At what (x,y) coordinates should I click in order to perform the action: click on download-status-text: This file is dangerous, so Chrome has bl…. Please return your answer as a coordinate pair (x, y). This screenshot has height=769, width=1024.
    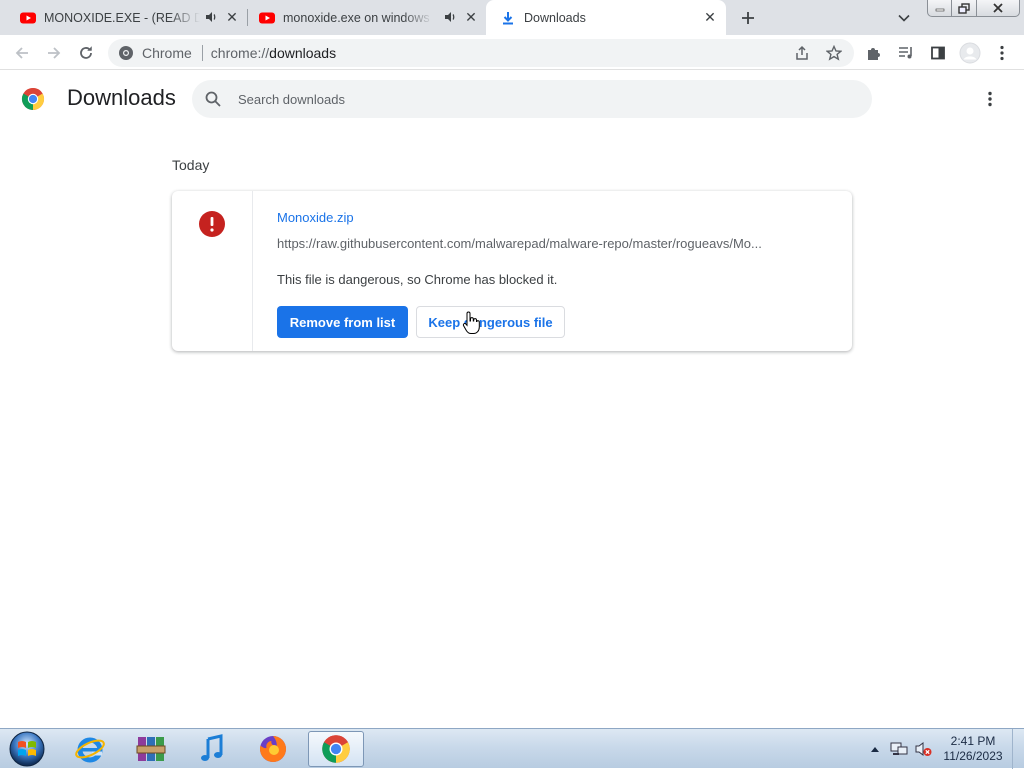
    Looking at the image, I should click on (417, 279).